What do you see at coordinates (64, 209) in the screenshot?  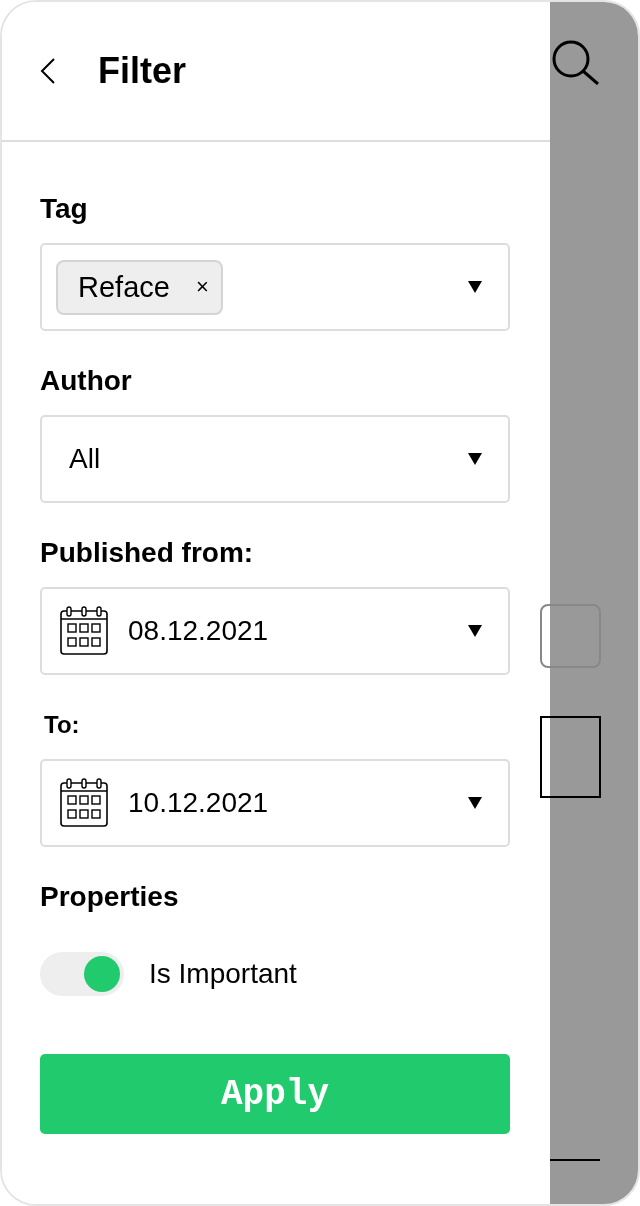 I see `field-label: Tag` at bounding box center [64, 209].